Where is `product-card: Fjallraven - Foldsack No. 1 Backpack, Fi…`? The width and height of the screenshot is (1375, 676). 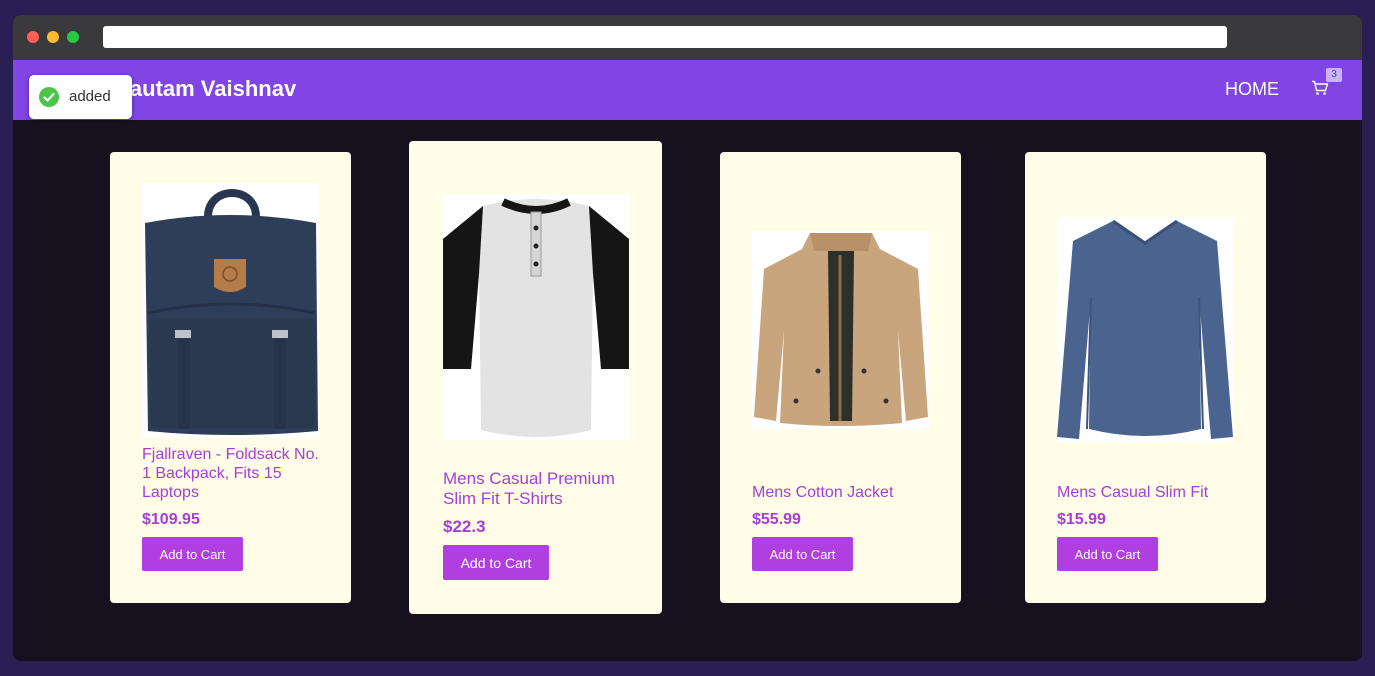 product-card: Fjallraven - Foldsack No. 1 Backpack, Fi… is located at coordinates (230, 377).